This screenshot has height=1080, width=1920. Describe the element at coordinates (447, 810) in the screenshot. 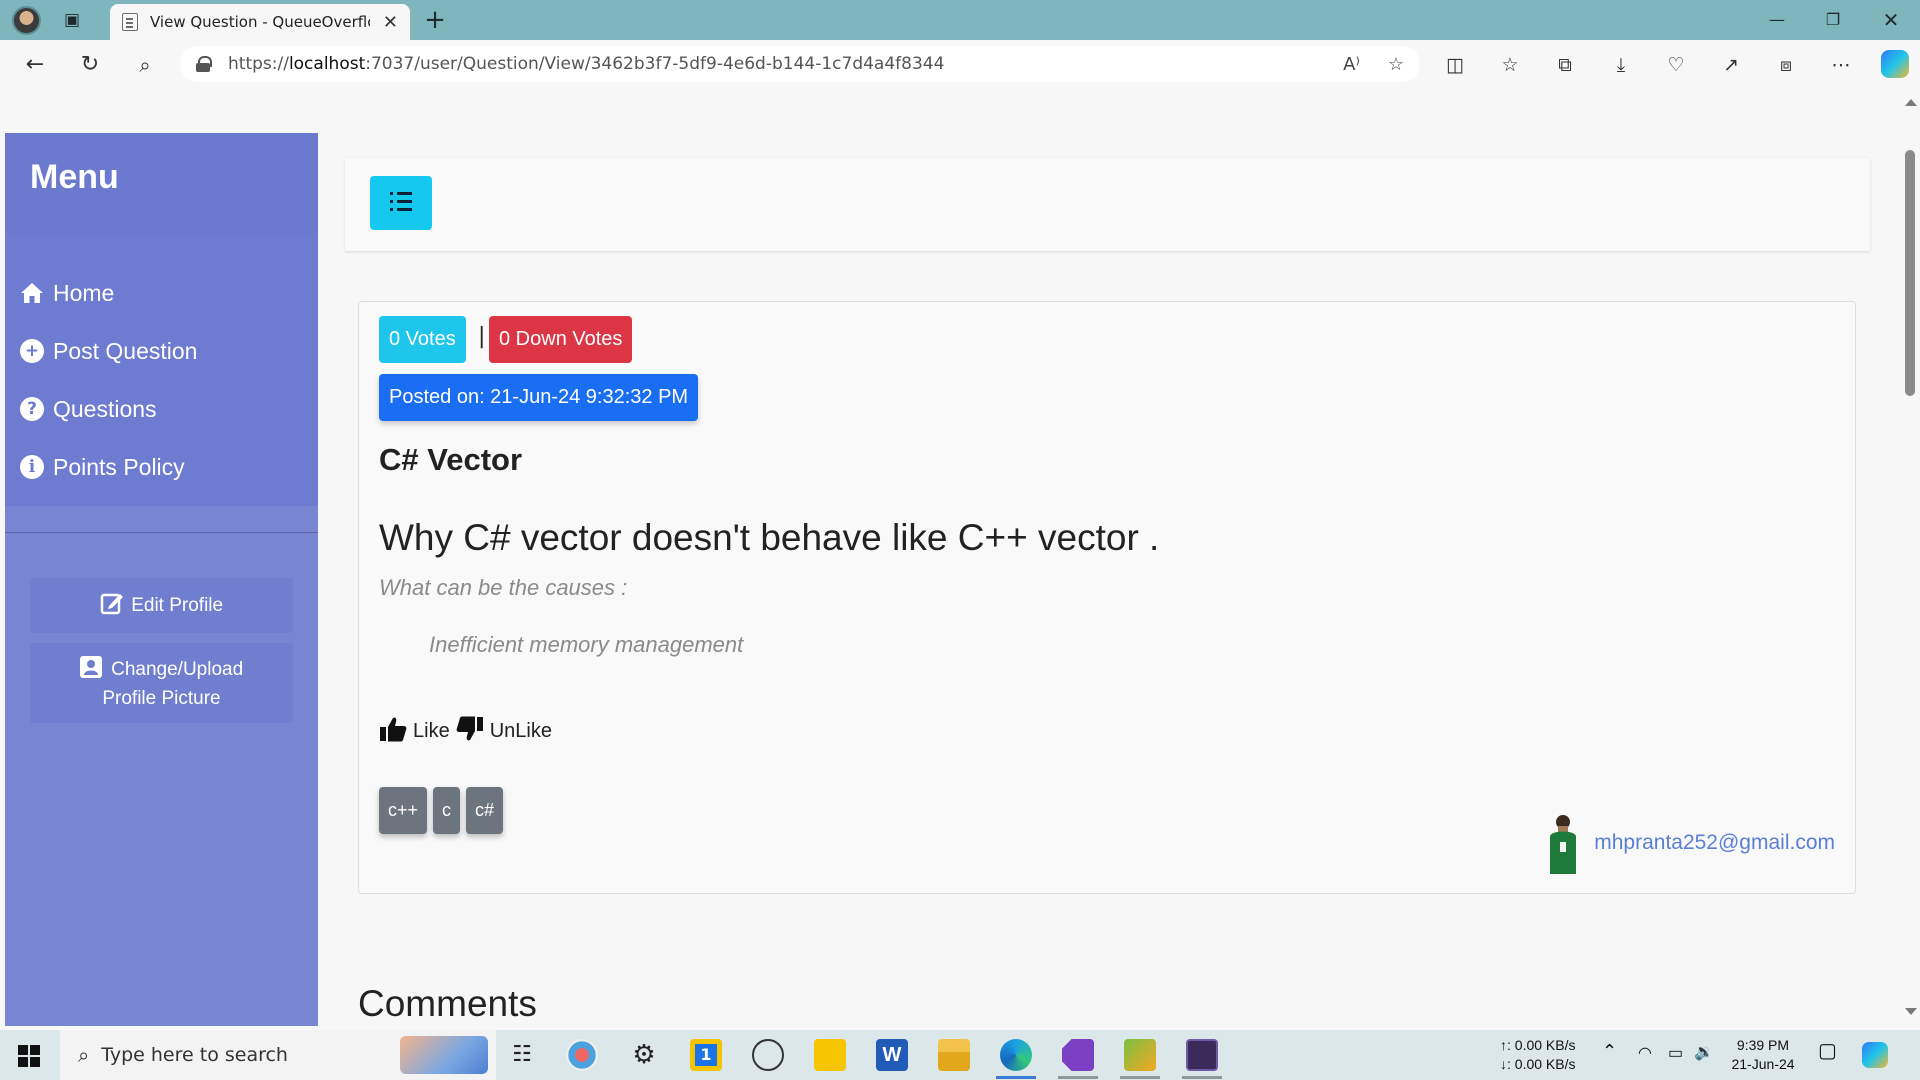

I see `tag-badge: c` at that location.